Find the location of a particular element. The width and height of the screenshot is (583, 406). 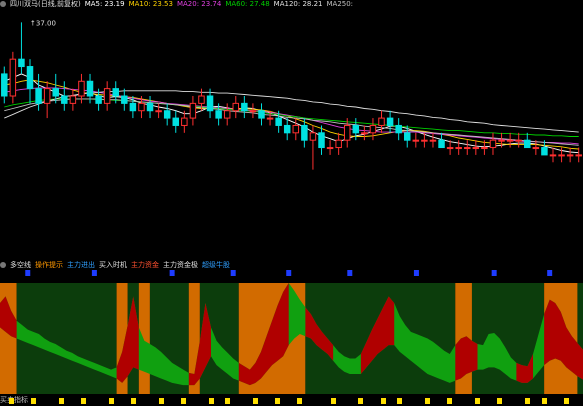

zone-band-orange is located at coordinates (8, 338).